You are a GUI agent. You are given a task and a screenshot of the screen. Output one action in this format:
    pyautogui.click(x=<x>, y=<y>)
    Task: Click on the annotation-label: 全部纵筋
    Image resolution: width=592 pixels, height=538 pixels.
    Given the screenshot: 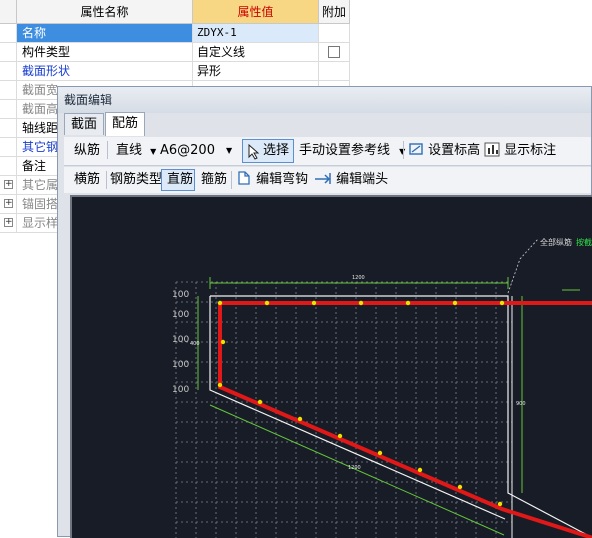 What is the action you would take?
    pyautogui.click(x=556, y=242)
    